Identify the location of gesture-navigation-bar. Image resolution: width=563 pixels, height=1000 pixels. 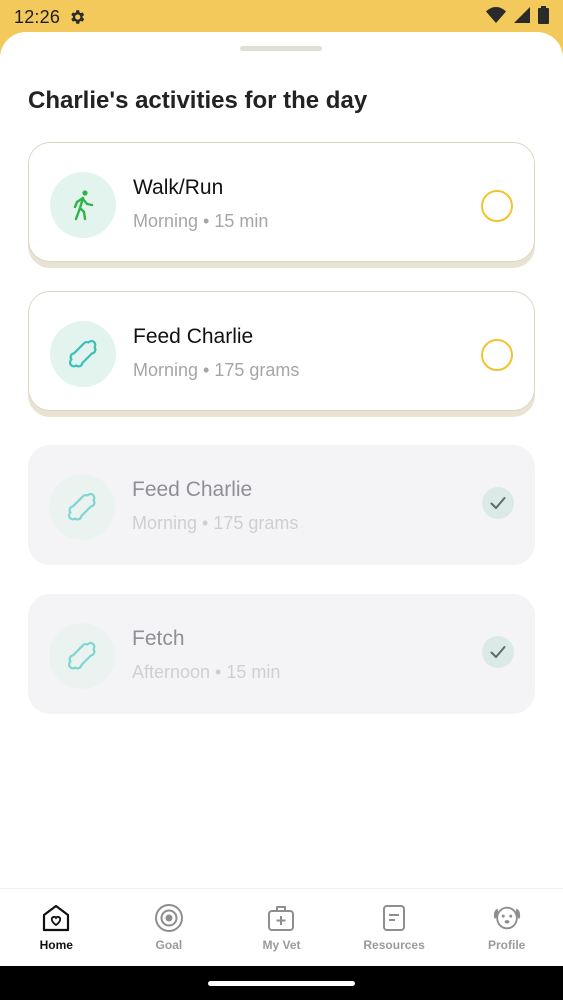
(281, 983).